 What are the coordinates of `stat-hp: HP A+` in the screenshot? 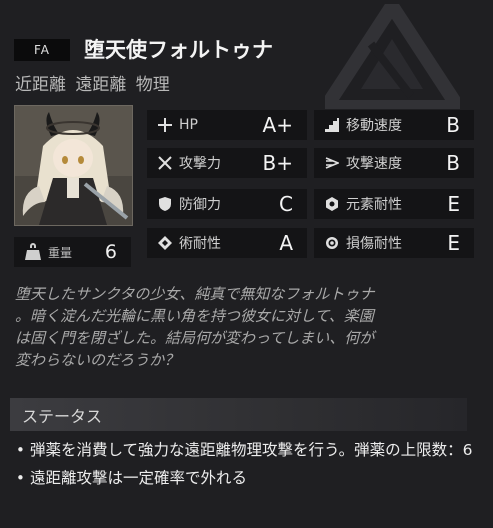 It's located at (227, 125).